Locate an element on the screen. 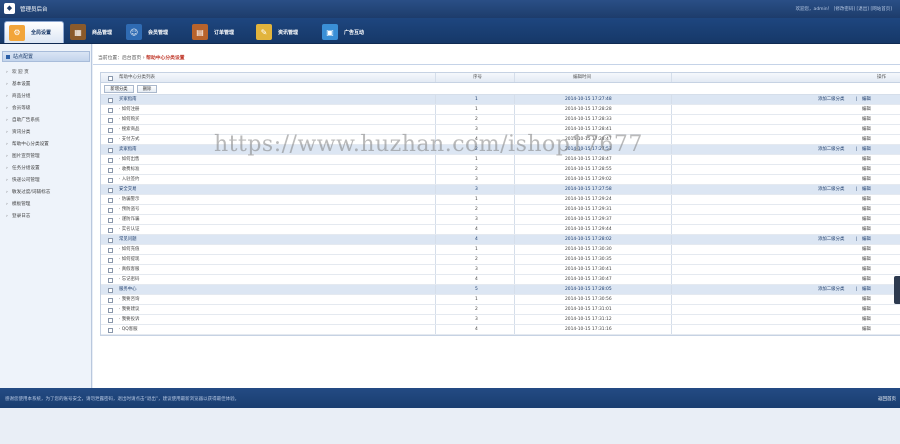  sidebar-item: 图片宣页管理 is located at coordinates (22, 157).